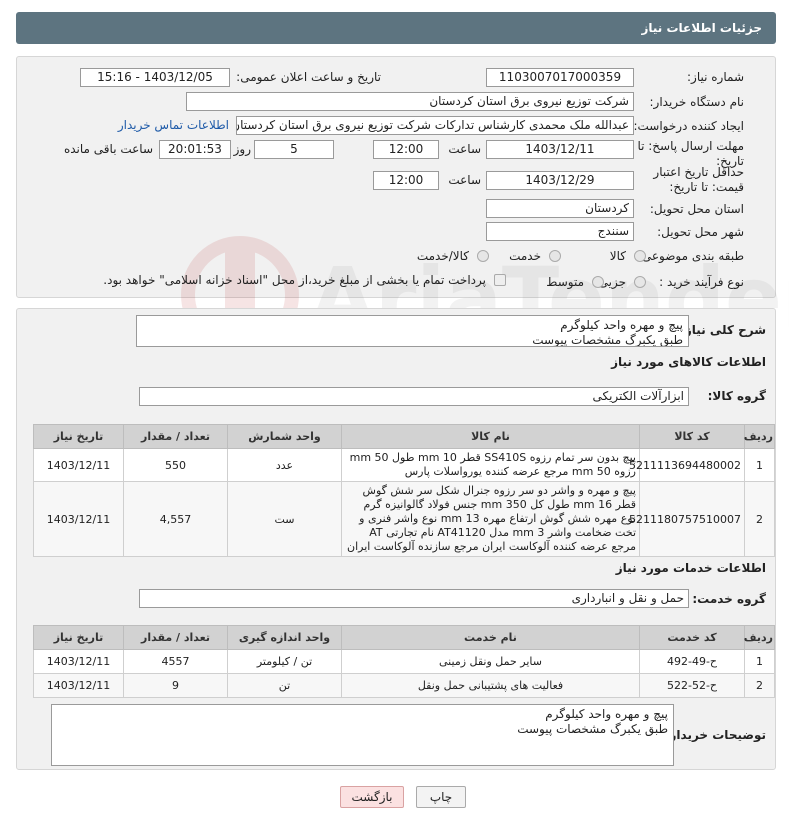  What do you see at coordinates (406, 149) in the screenshot?
I see `reply-time-field: 12:00` at bounding box center [406, 149].